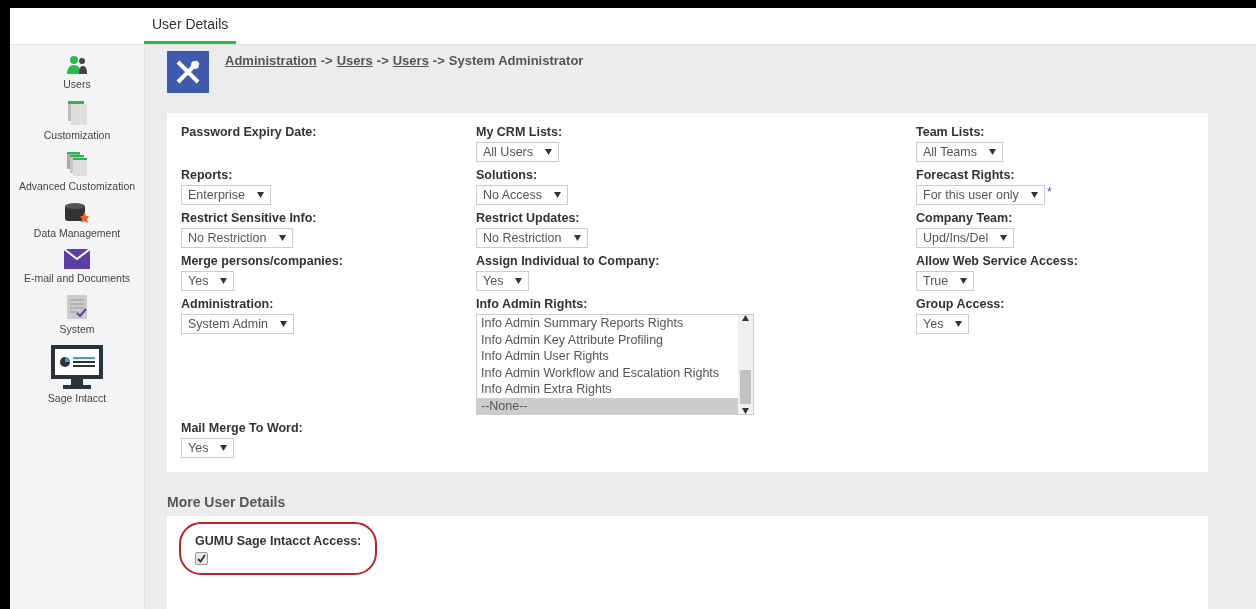 This screenshot has width=1256, height=609. Describe the element at coordinates (965, 238) in the screenshot. I see `dropdown: Upd/Ins/Del` at that location.